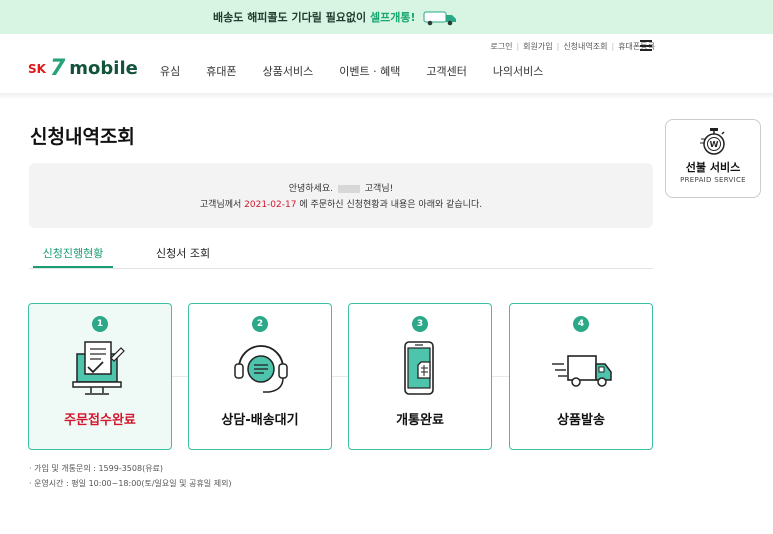  I want to click on step-badge: 2, so click(260, 324).